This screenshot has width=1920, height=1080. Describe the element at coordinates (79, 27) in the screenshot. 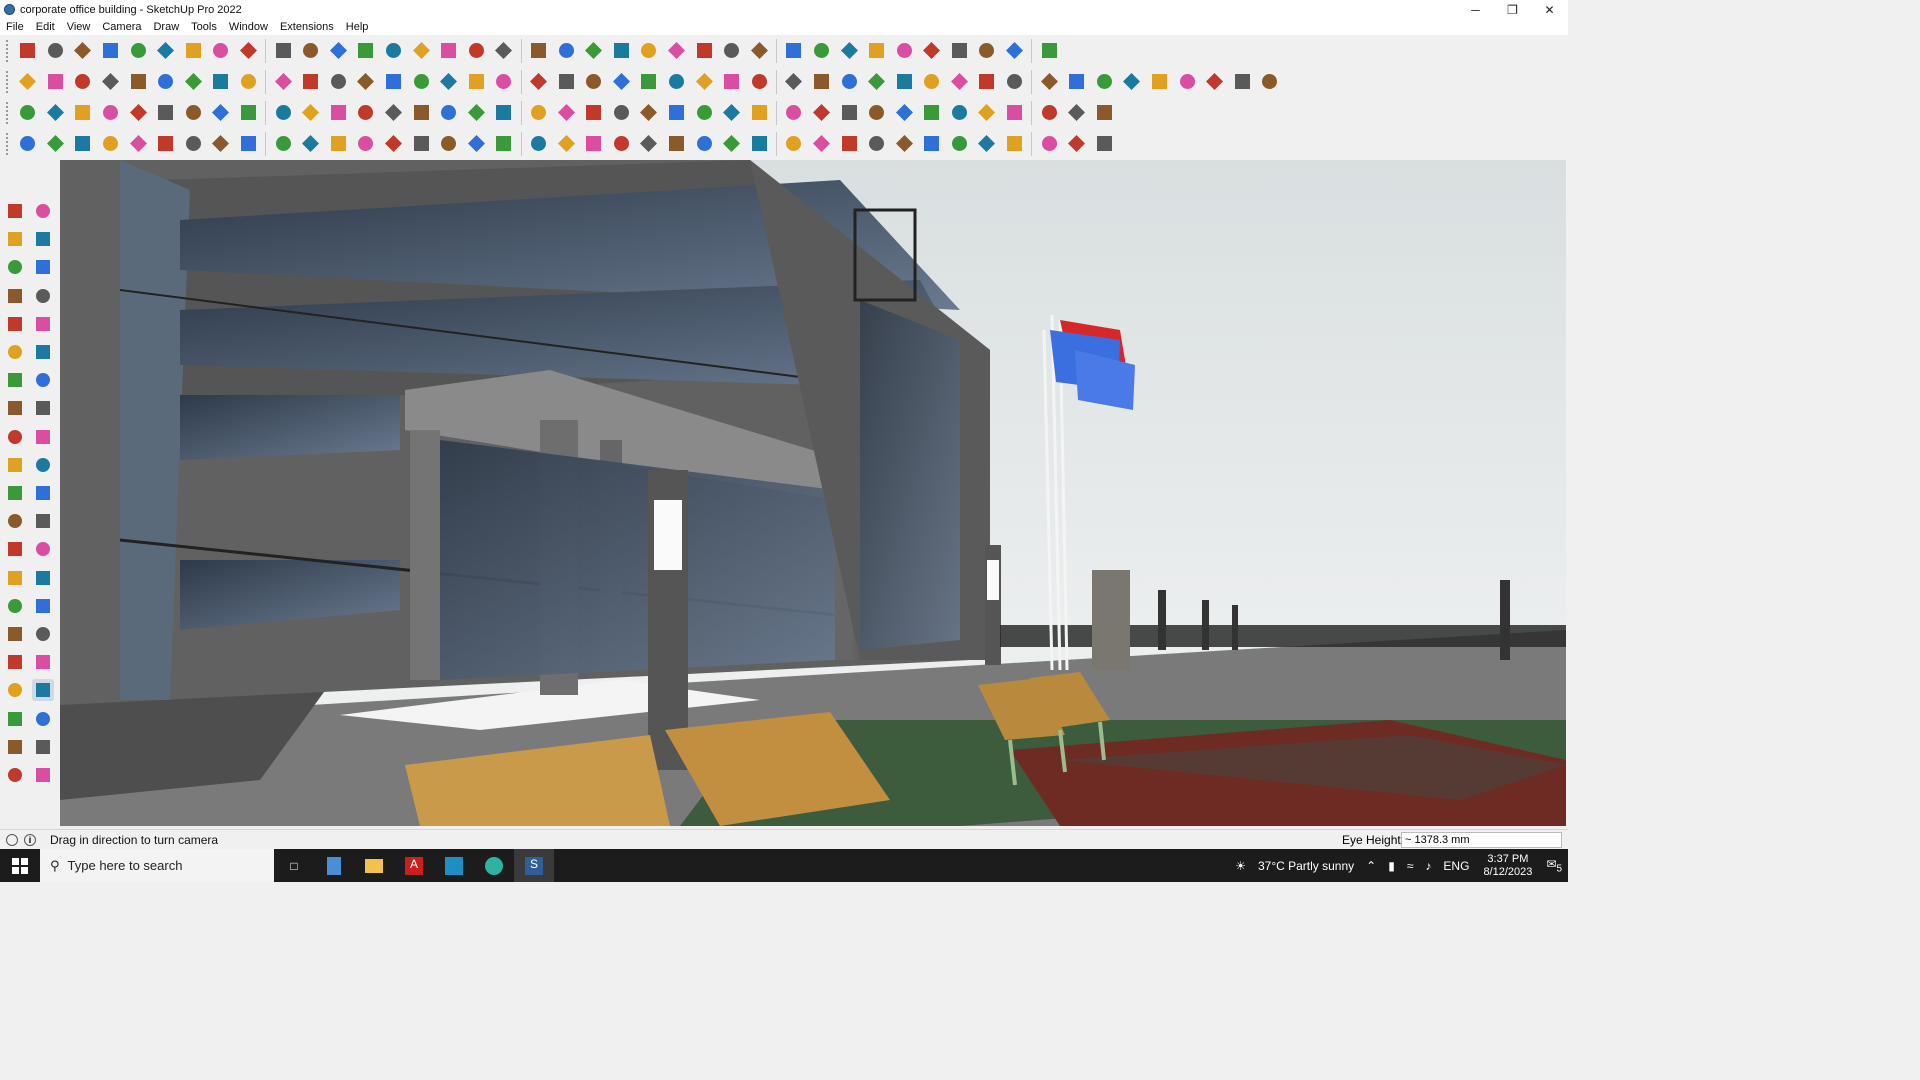

I see `menu-view: View` at that location.